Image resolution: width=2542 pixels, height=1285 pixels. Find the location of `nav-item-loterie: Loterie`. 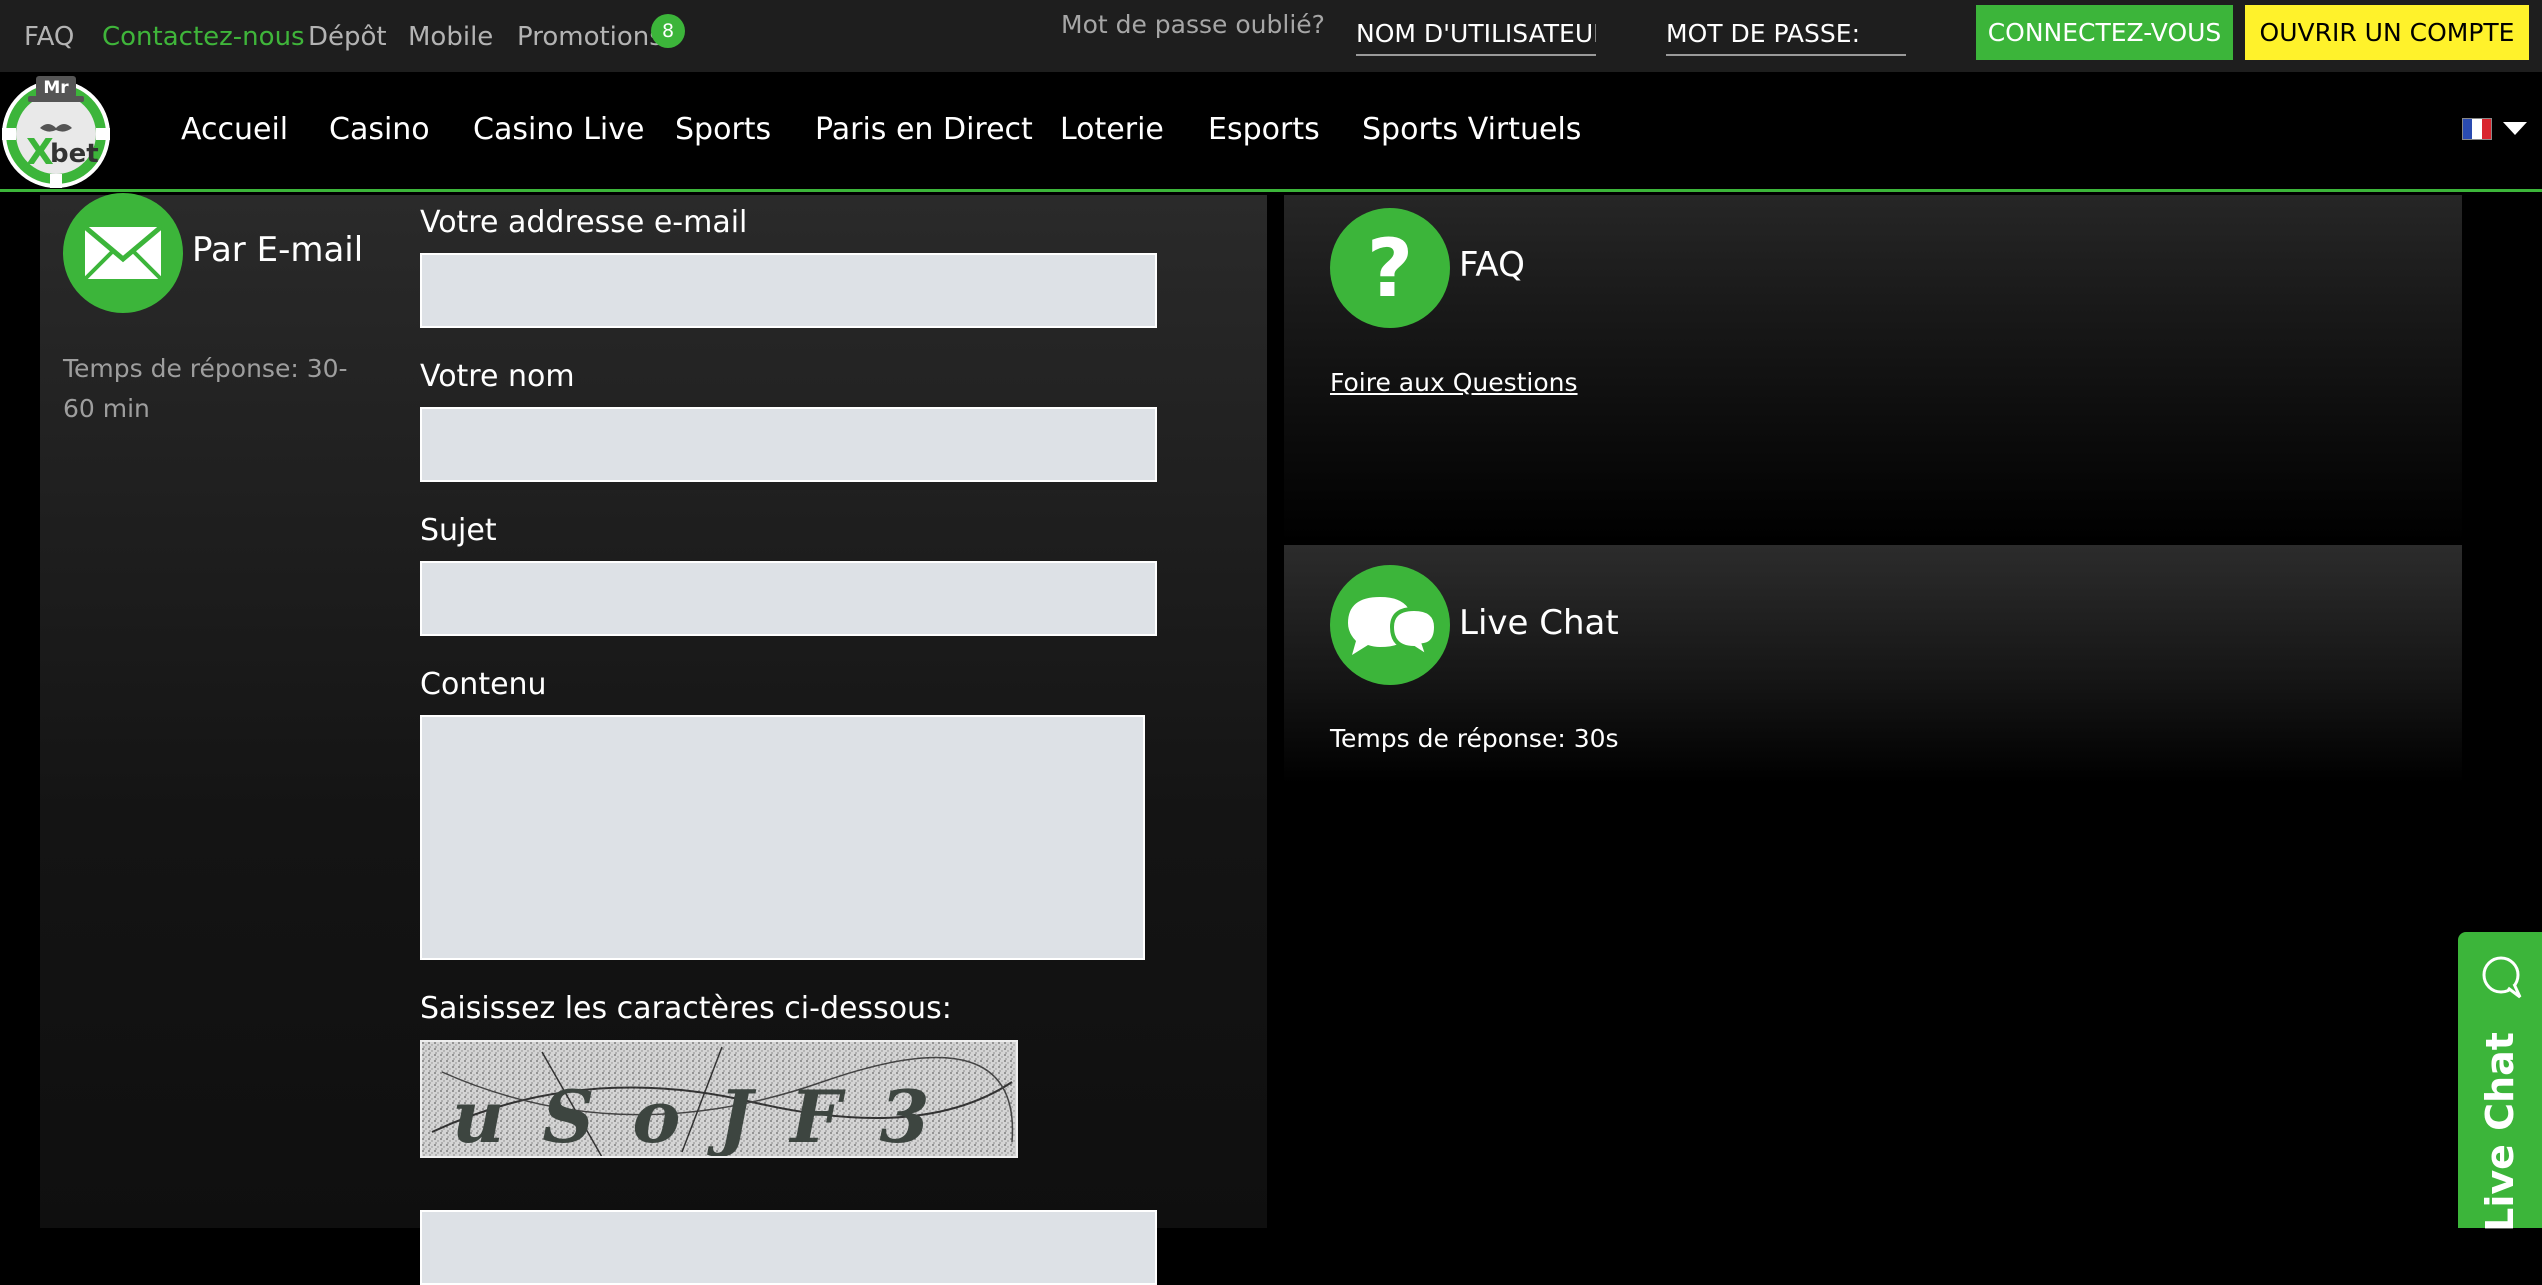

nav-item-loterie: Loterie is located at coordinates (1112, 129).